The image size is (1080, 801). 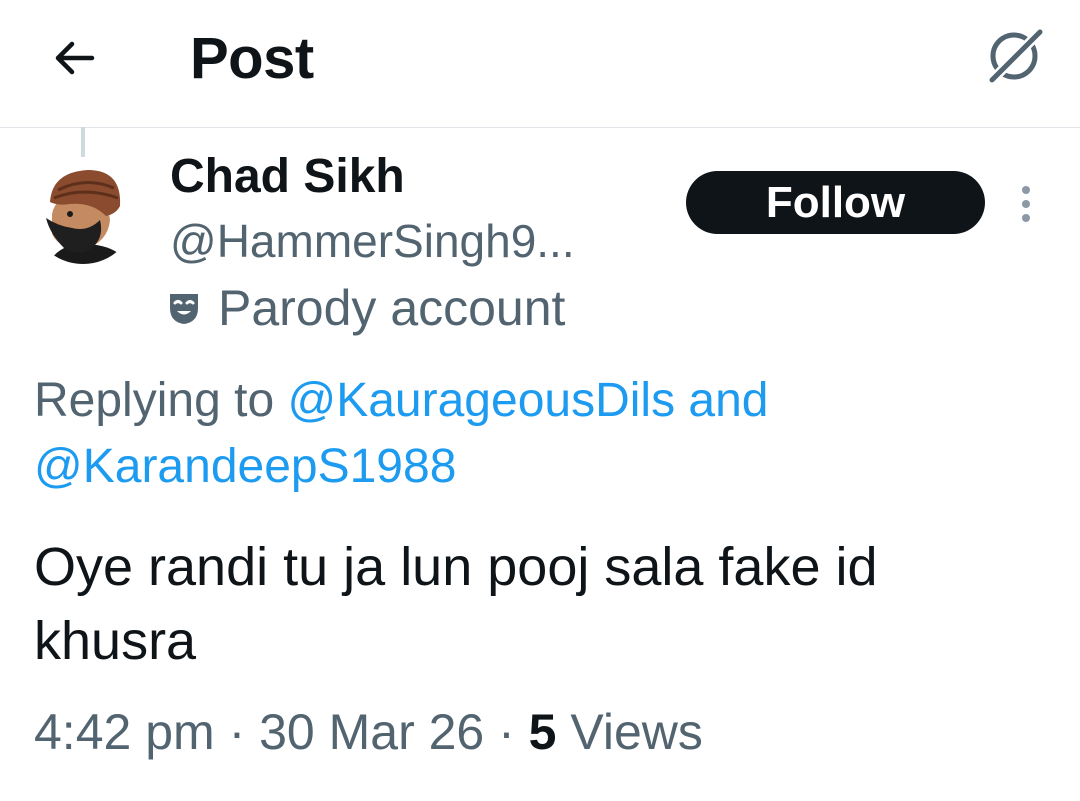 What do you see at coordinates (543, 732) in the screenshot?
I see `views-count: 5` at bounding box center [543, 732].